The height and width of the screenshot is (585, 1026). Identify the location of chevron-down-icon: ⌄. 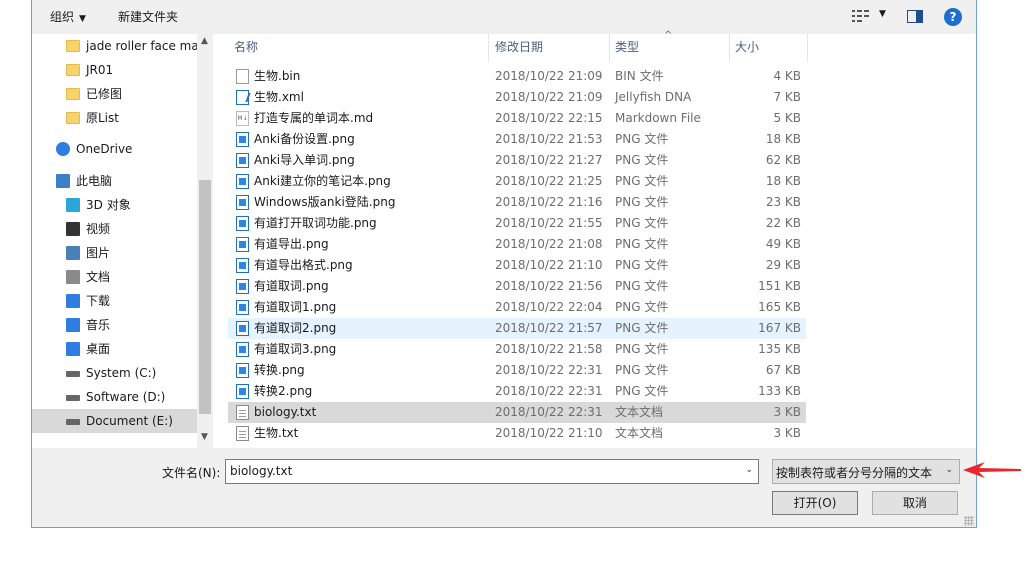
(749, 470).